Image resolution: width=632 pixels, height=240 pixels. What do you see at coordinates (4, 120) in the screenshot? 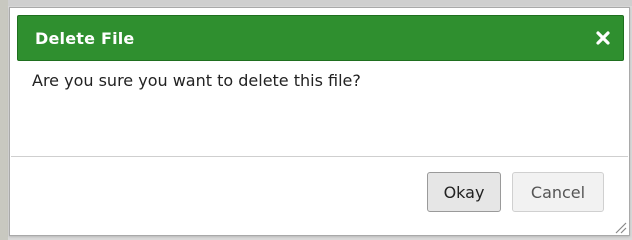
I see `backdrop-edge` at bounding box center [4, 120].